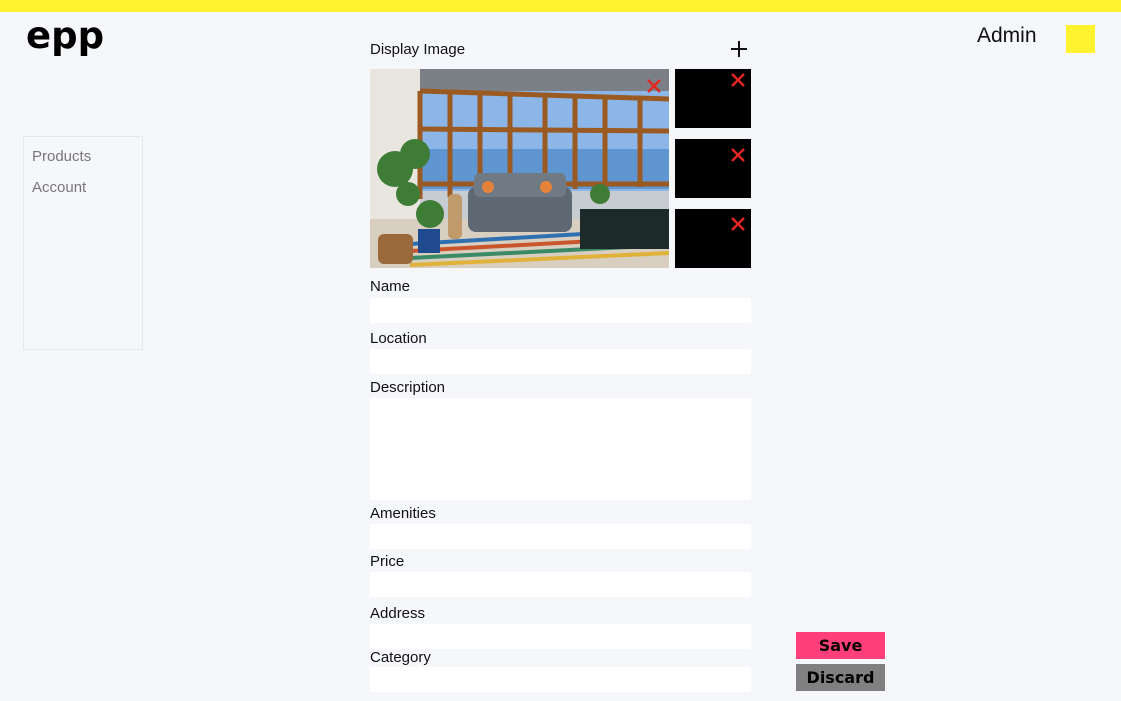 This screenshot has height=701, width=1121. I want to click on name-label: Name, so click(390, 286).